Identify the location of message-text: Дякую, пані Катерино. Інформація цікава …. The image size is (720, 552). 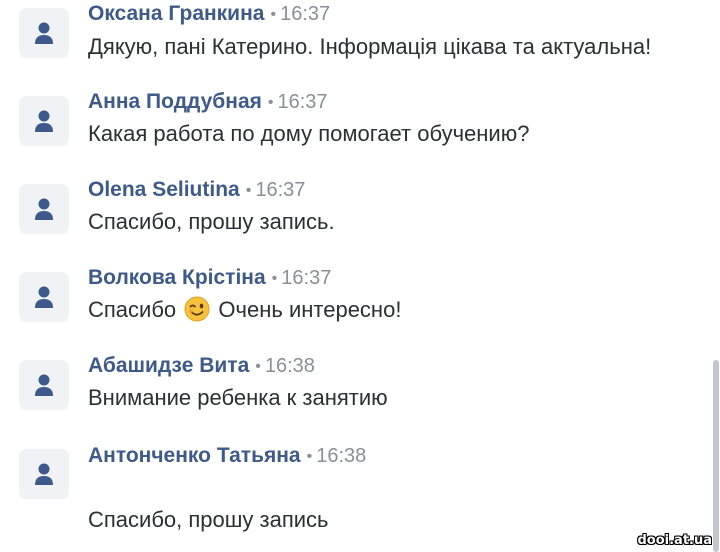
(370, 46).